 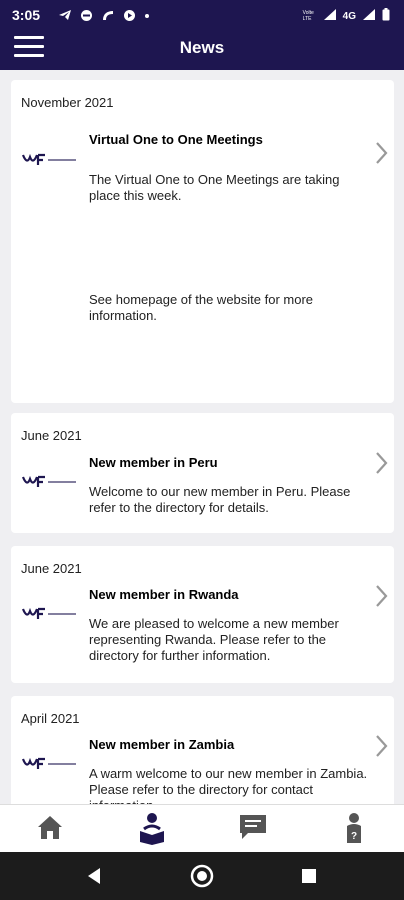 I want to click on play-icon, so click(x=129, y=17).